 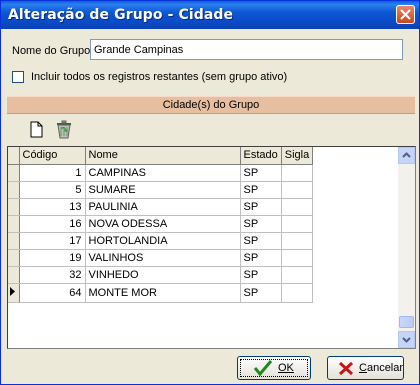 I want to click on window-title: Alteração de Grupo - Cidade, so click(x=121, y=15).